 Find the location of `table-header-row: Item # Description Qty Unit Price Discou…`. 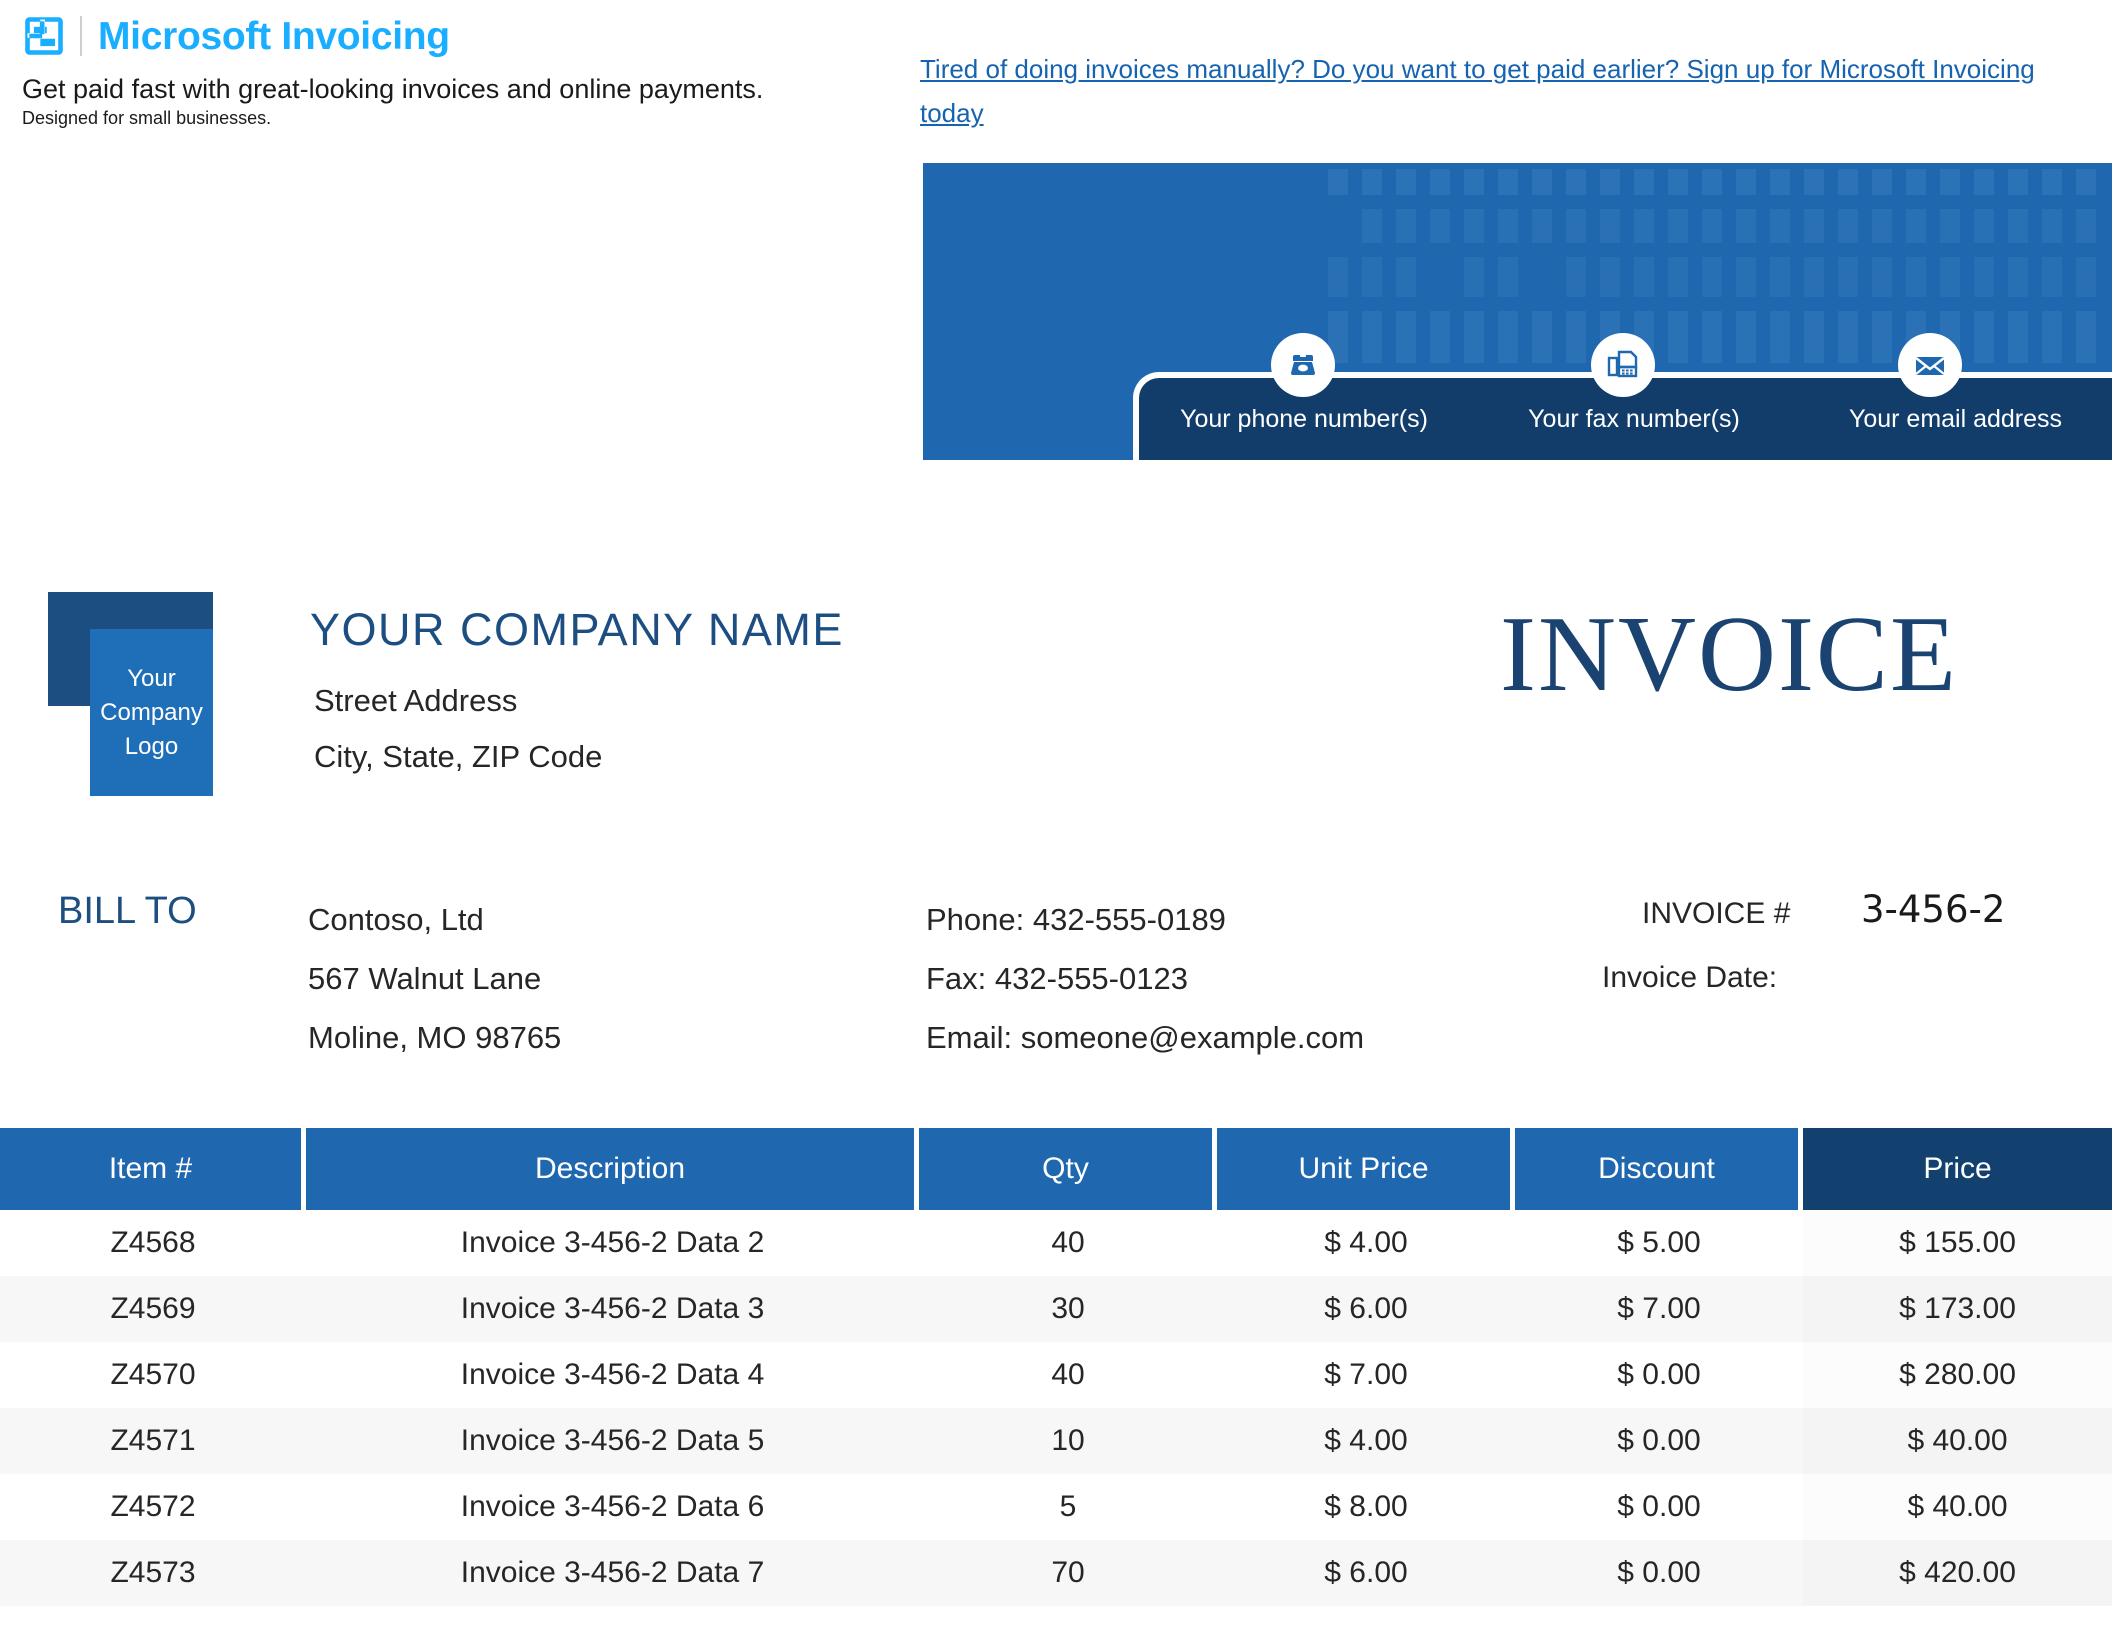

table-header-row: Item # Description Qty Unit Price Discou… is located at coordinates (1056, 1169).